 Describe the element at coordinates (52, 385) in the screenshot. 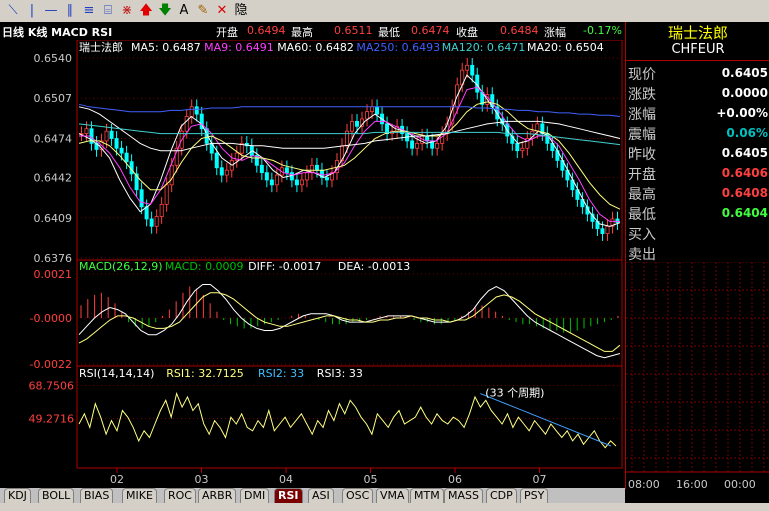

I see `rsi-tick-label: 68.7506` at that location.